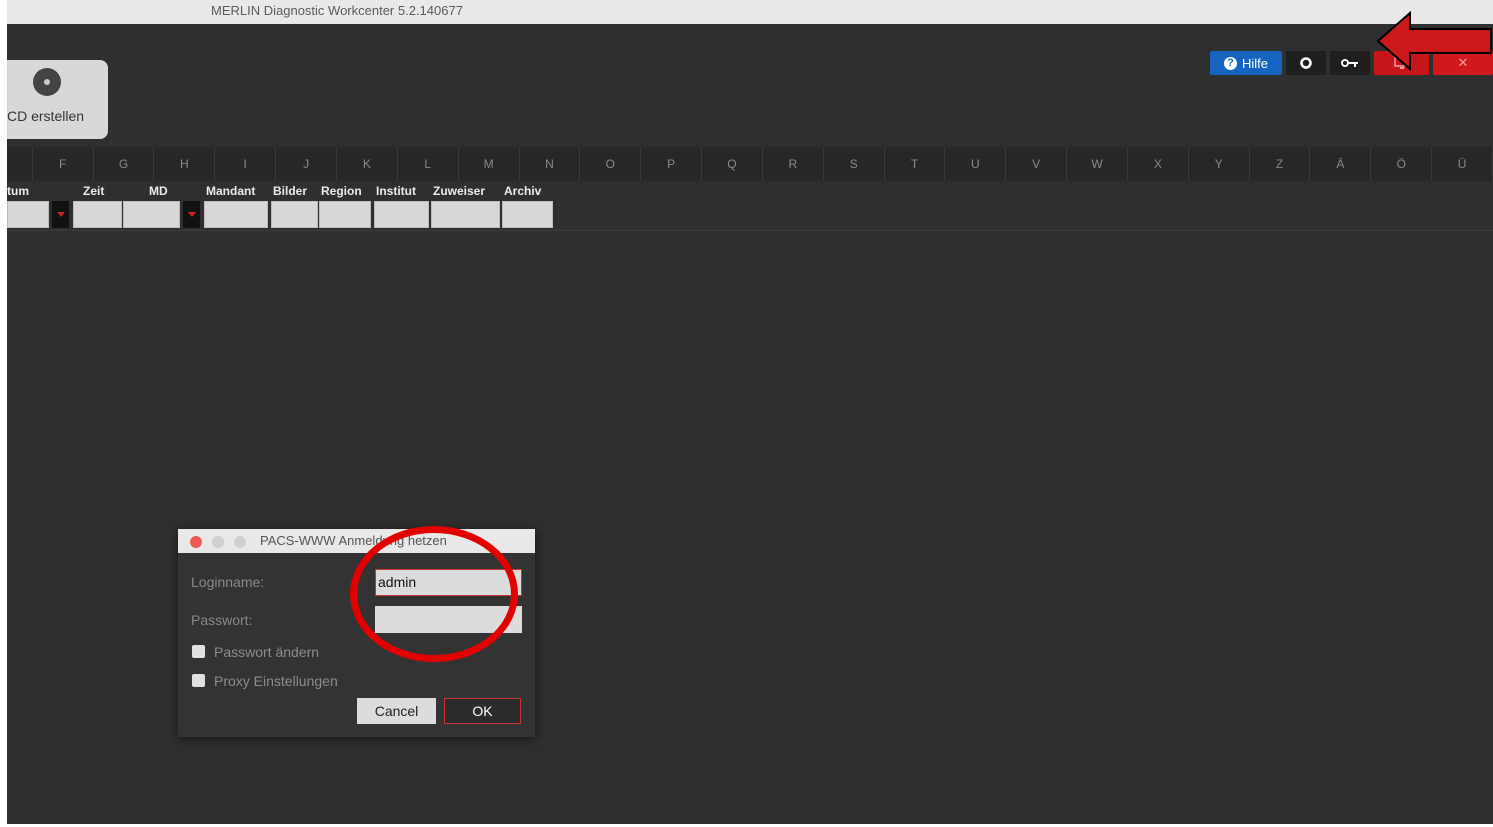  I want to click on login-button, so click(1350, 63).